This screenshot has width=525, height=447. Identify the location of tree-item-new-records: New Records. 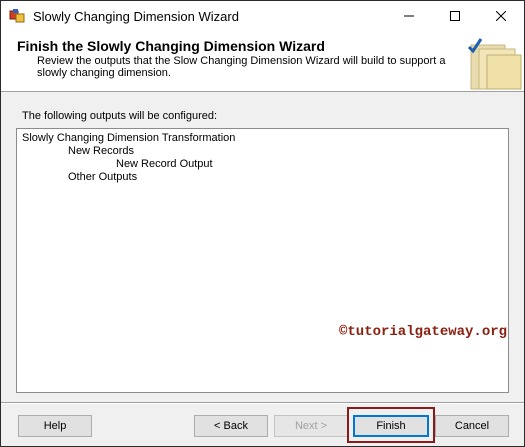
(101, 151).